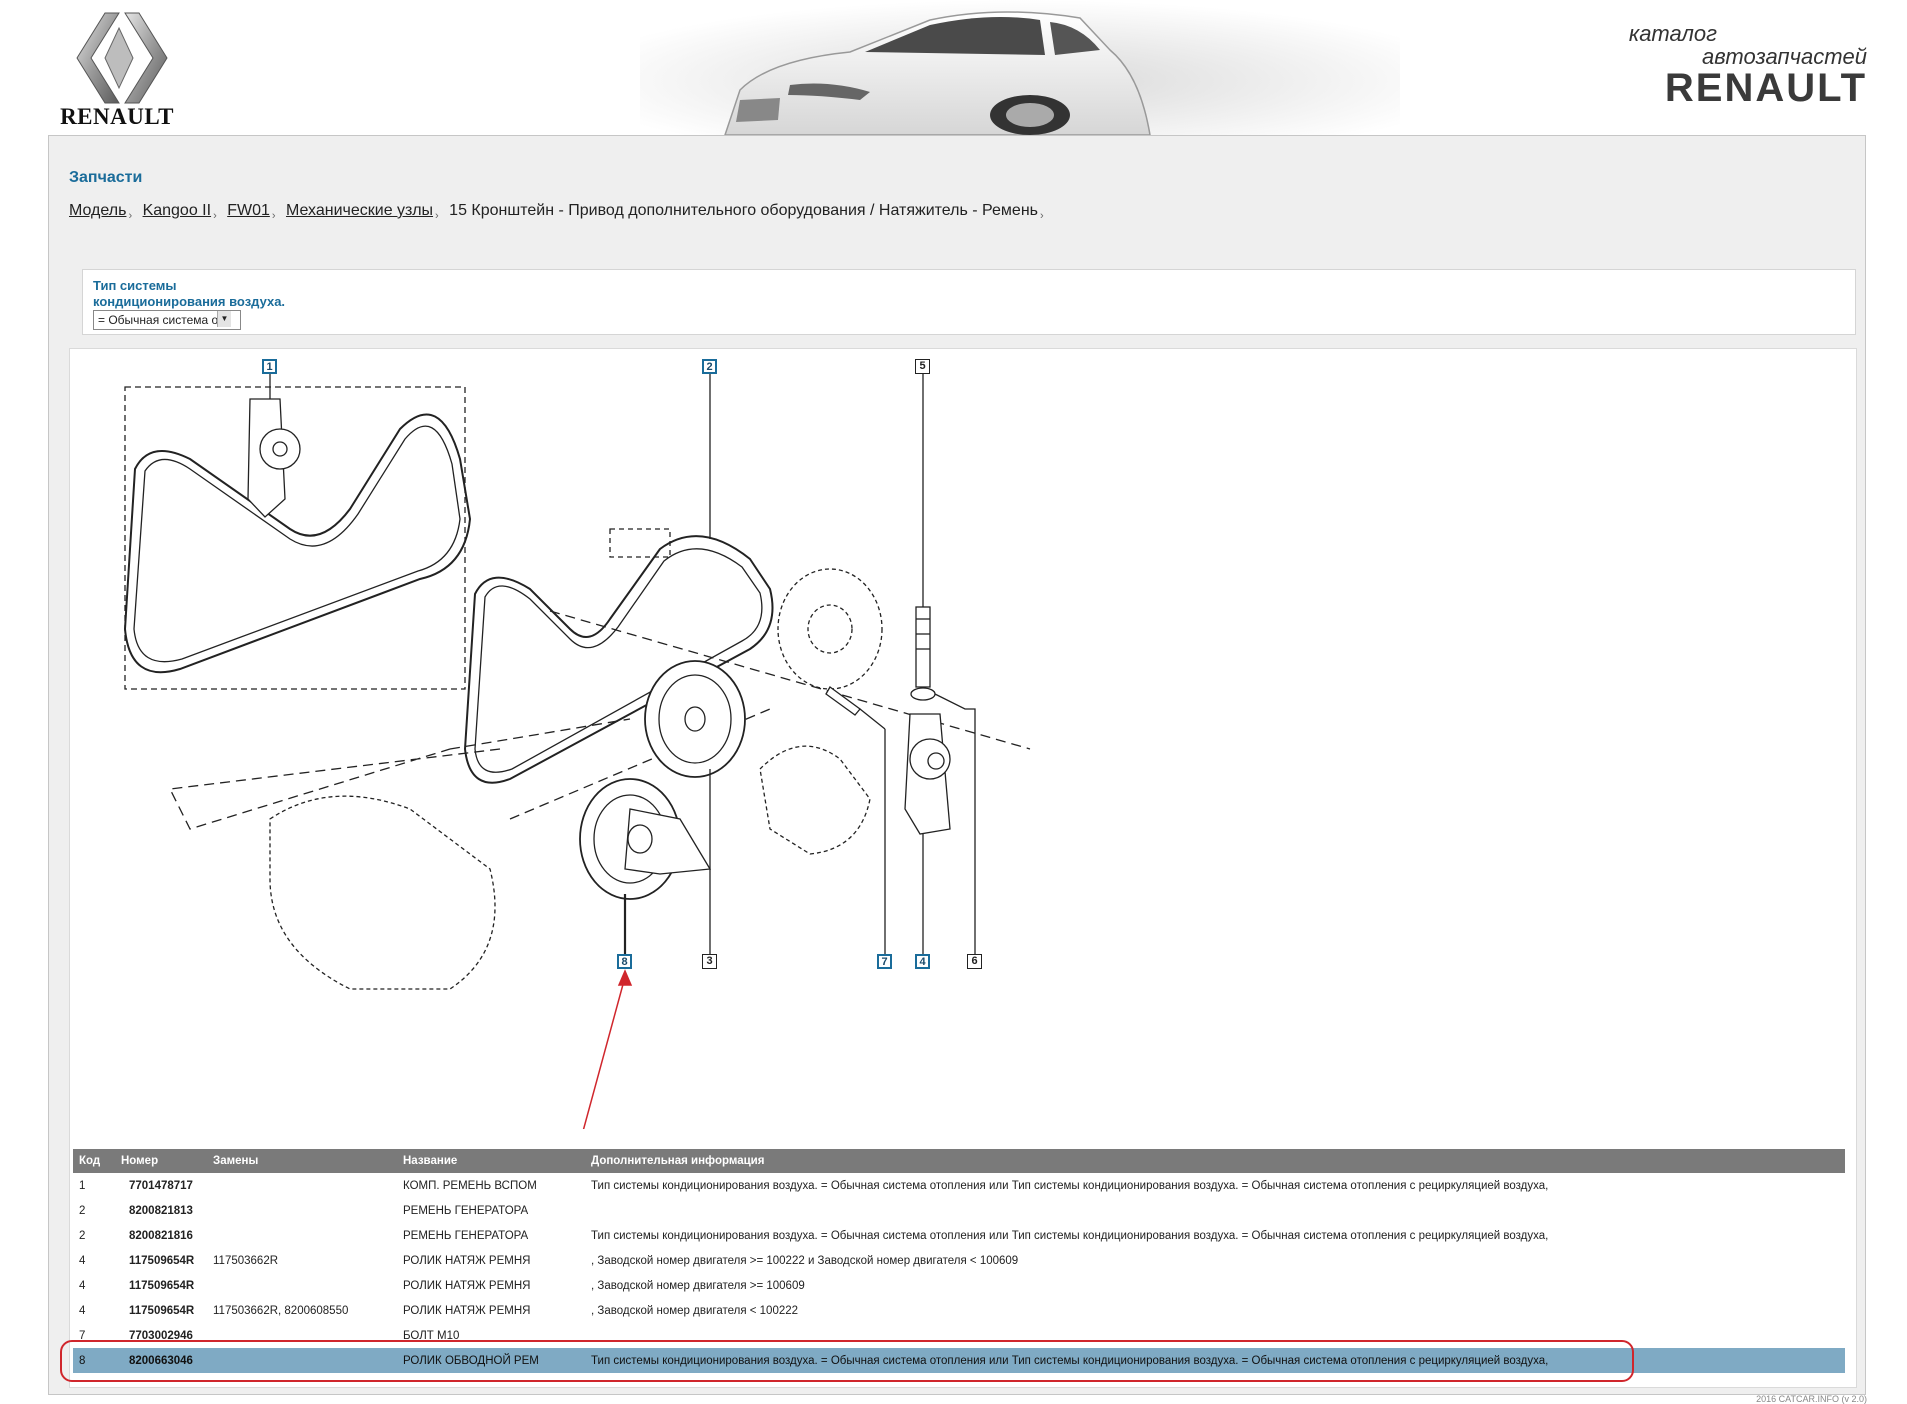  I want to click on catalog-line1: каталог, so click(1672, 33).